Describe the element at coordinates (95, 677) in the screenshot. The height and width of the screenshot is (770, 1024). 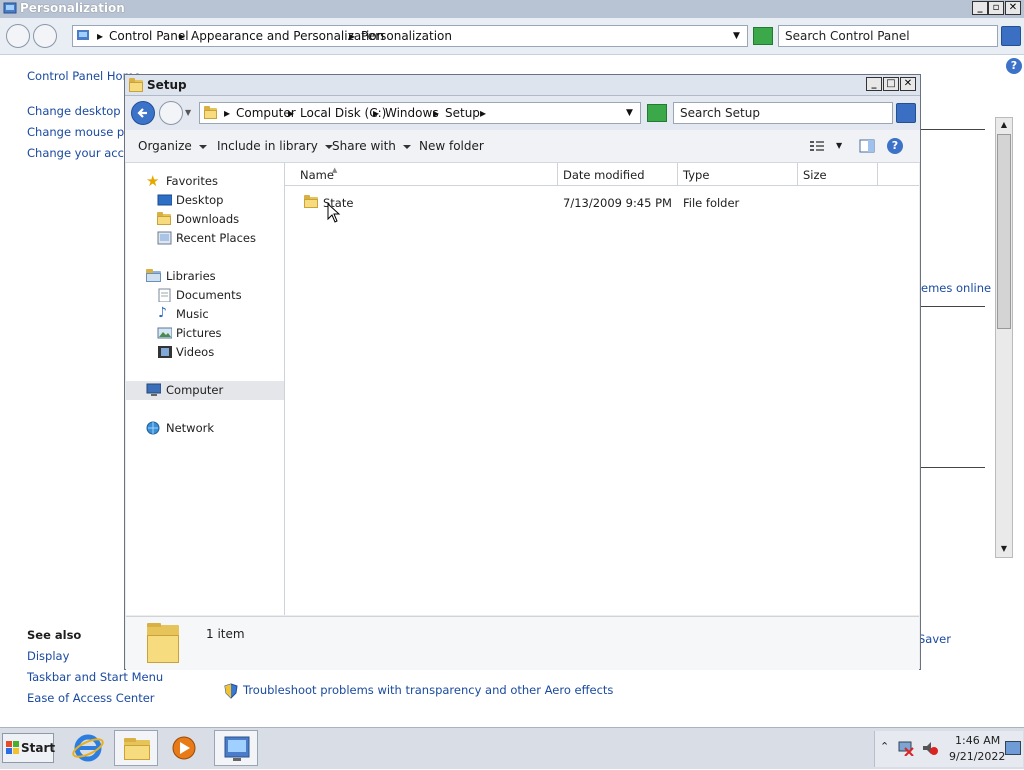
I see `taskbar-start-menu-link: Taskbar and Start Menu` at that location.